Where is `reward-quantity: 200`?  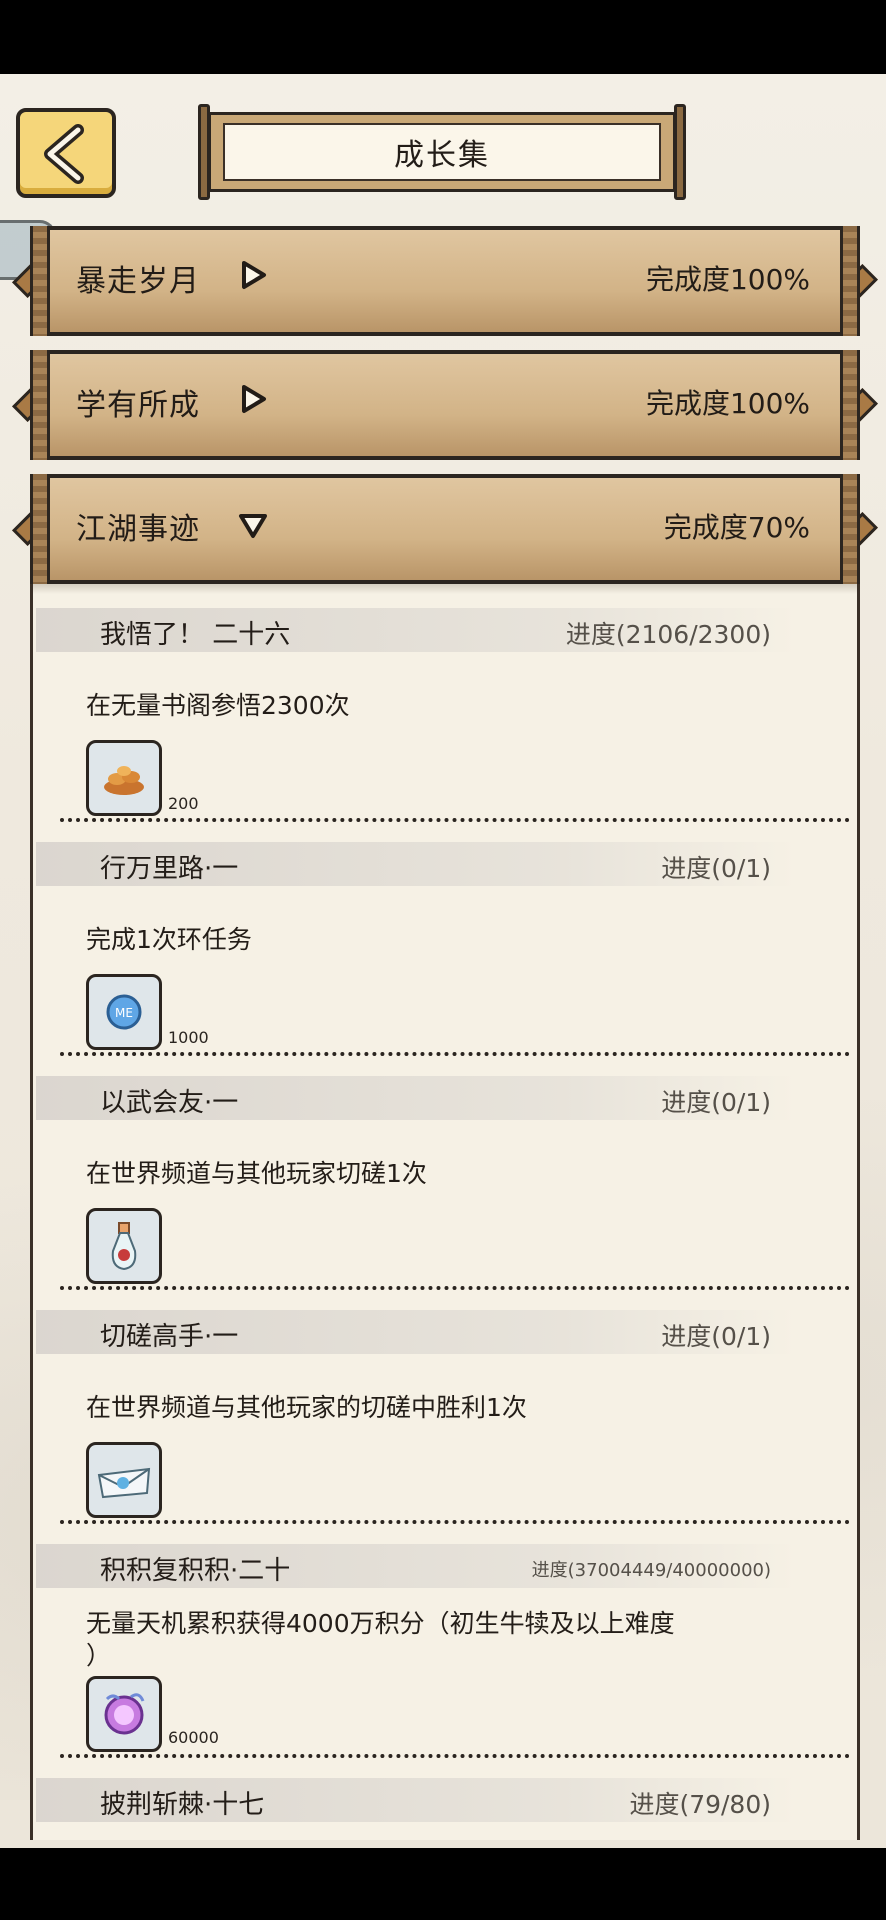
reward-quantity: 200 is located at coordinates (183, 803).